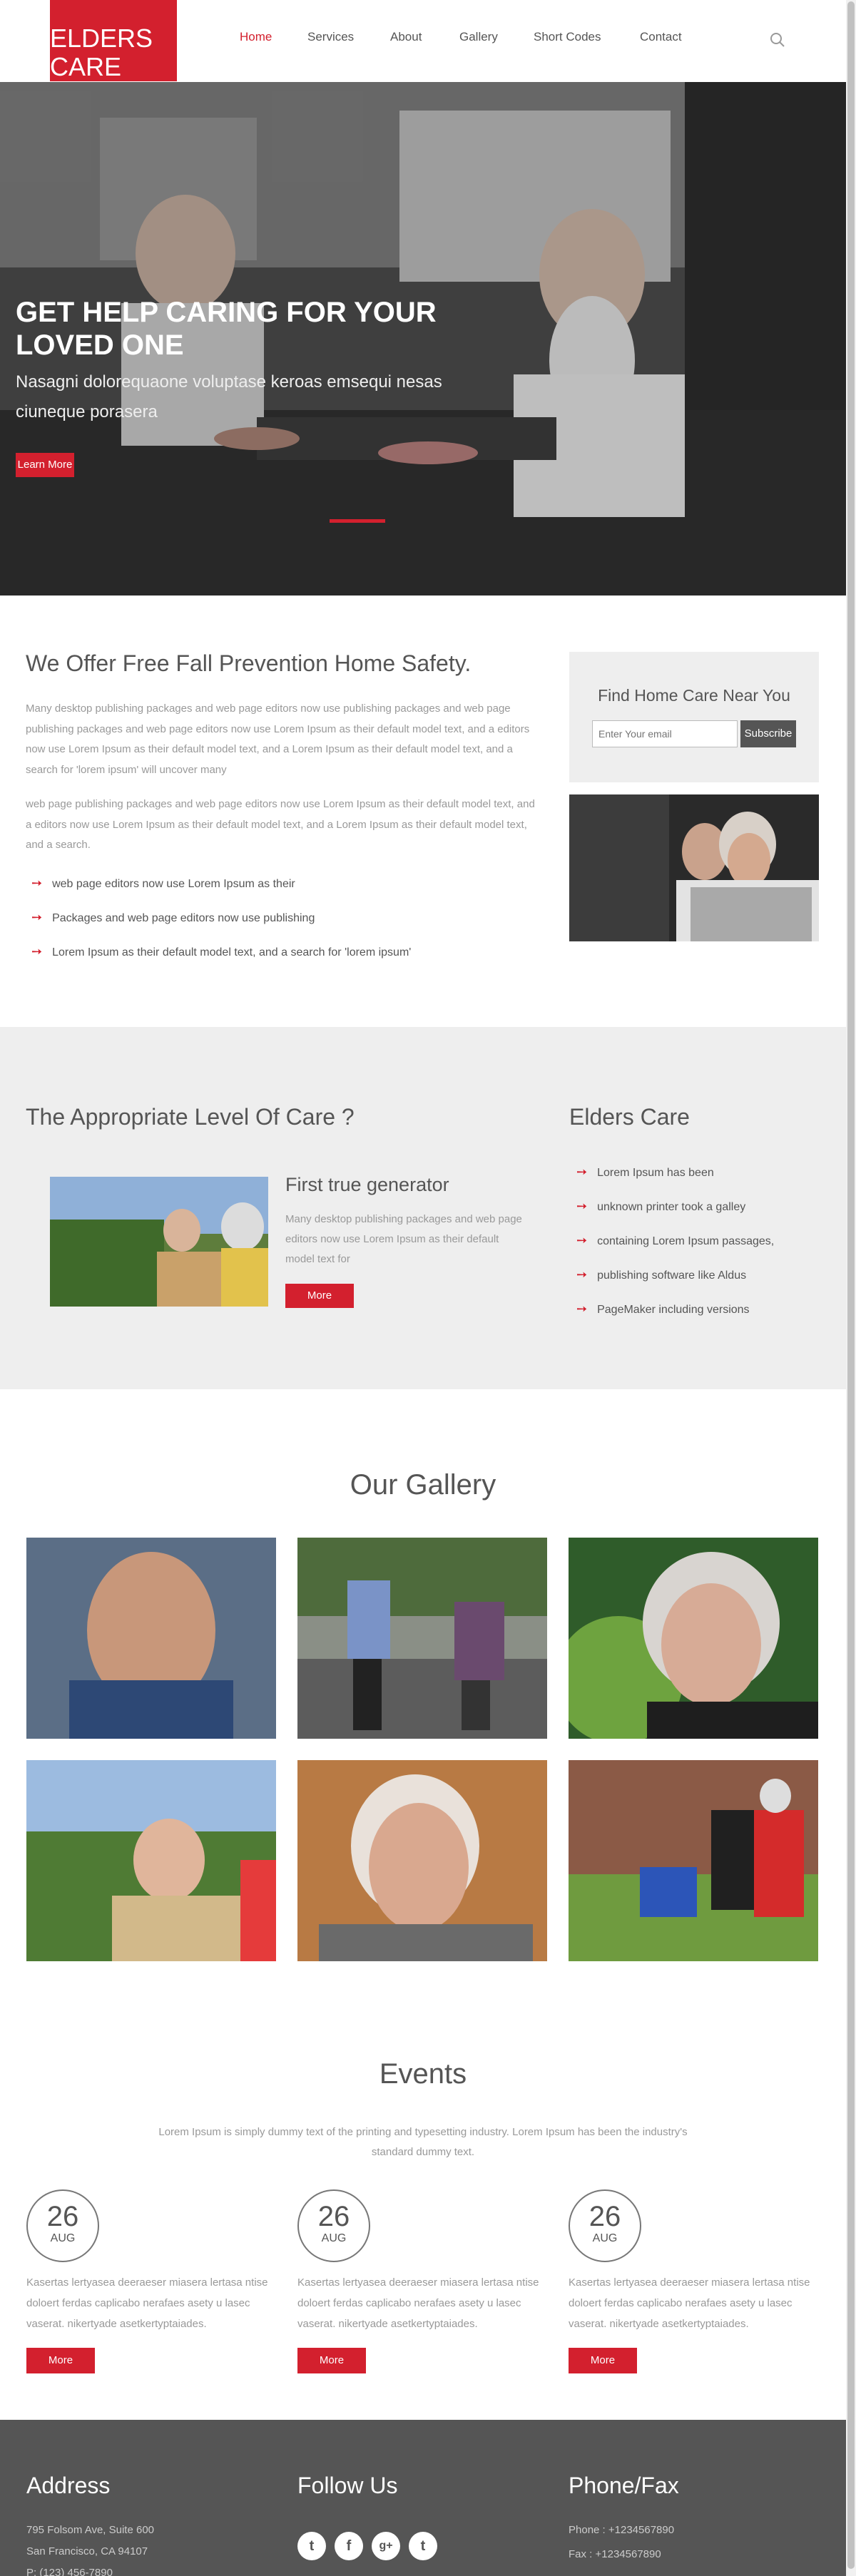  What do you see at coordinates (101, 38) in the screenshot?
I see `logo-line1: ELDERS` at bounding box center [101, 38].